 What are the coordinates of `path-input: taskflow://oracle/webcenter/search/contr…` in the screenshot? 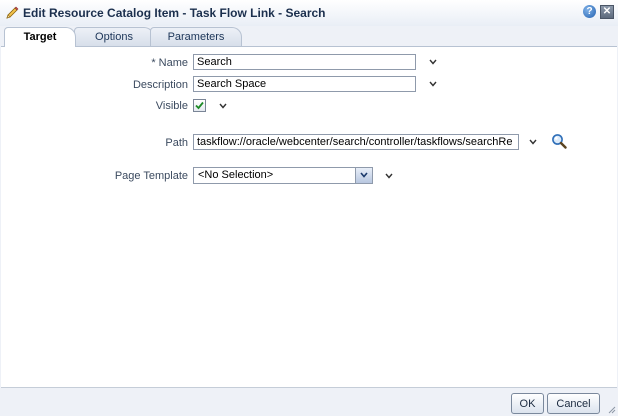 It's located at (356, 142).